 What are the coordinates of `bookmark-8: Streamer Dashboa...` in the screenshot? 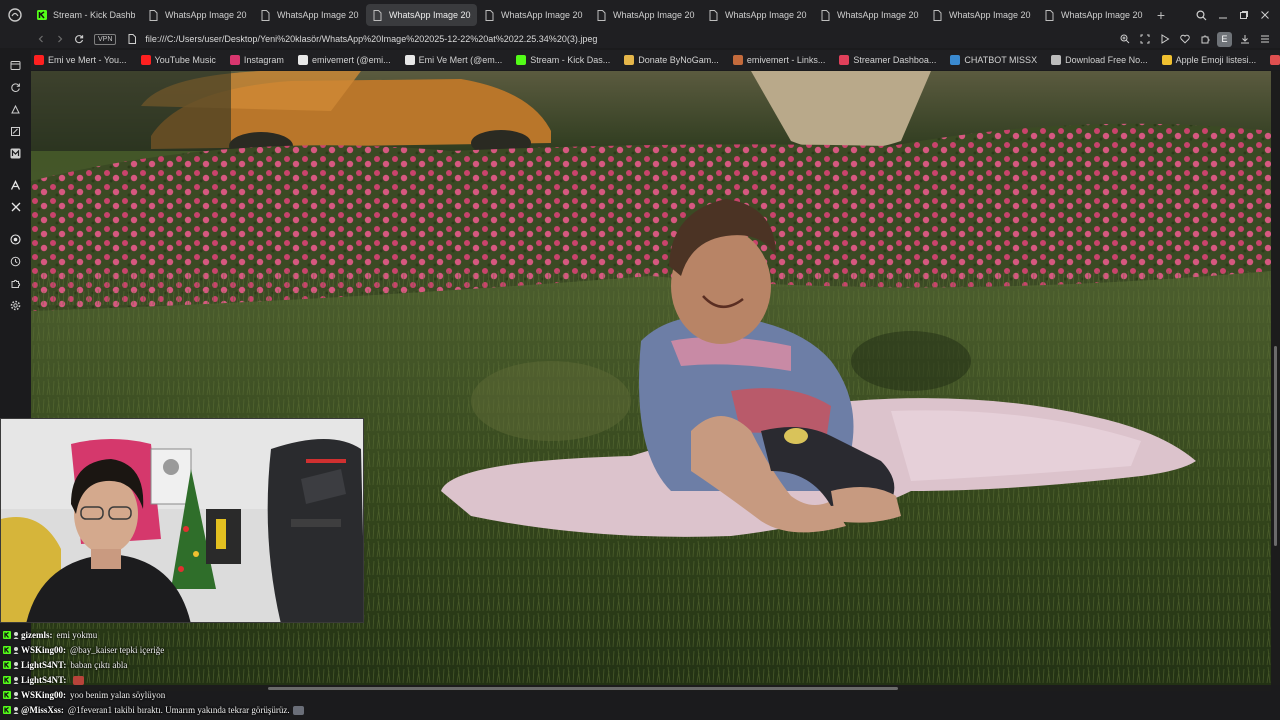 It's located at (887, 60).